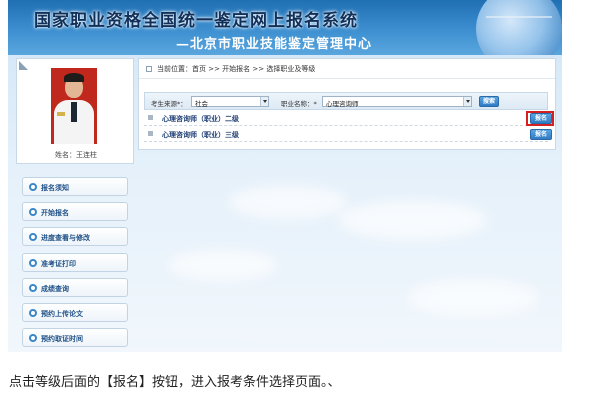  Describe the element at coordinates (347, 69) in the screenshot. I see `breadcrumb: 当前位置：首页 >> 开始报名 >> 选择职业及等级` at that location.